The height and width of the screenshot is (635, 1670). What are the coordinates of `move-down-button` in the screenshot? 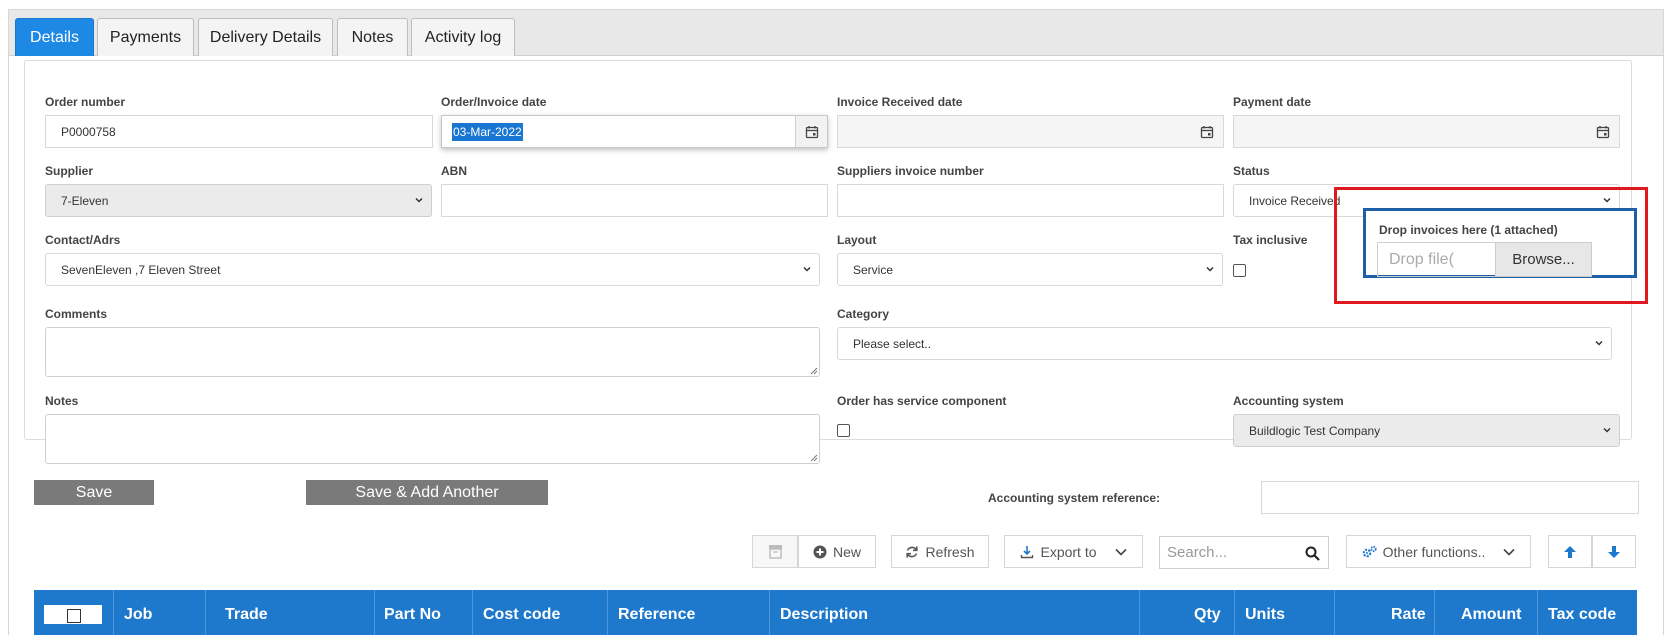 It's located at (1614, 551).